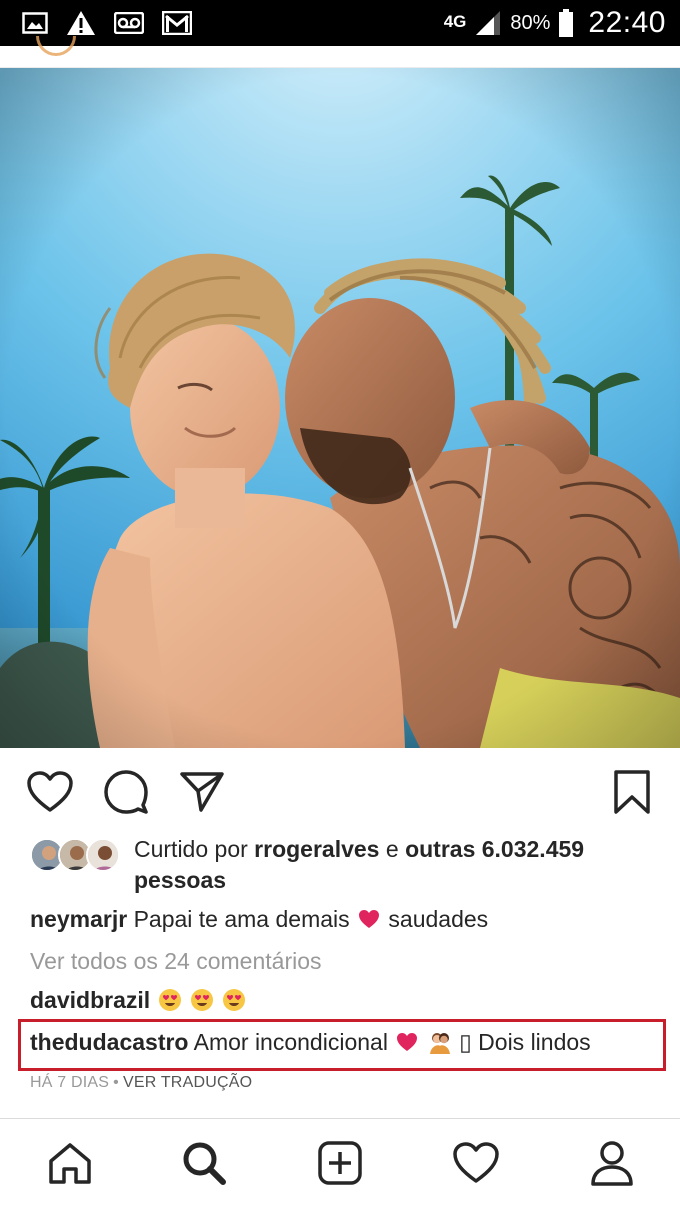 This screenshot has width=680, height=1207. Describe the element at coordinates (76, 856) in the screenshot. I see `likers-avatars` at that location.